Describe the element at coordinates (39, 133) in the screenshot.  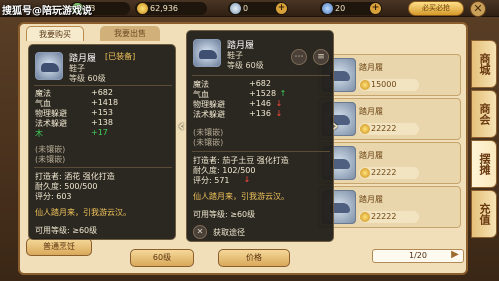
I see `stat-label: 木` at that location.